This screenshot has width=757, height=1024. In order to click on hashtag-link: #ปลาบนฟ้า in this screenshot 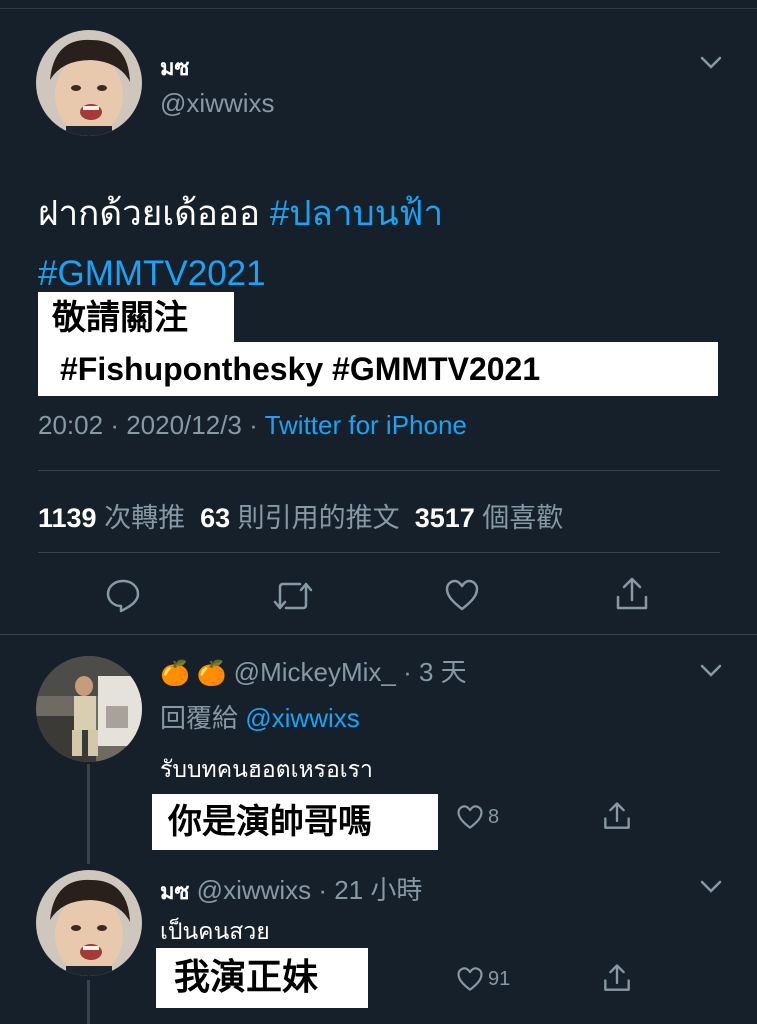, I will do `click(356, 213)`.